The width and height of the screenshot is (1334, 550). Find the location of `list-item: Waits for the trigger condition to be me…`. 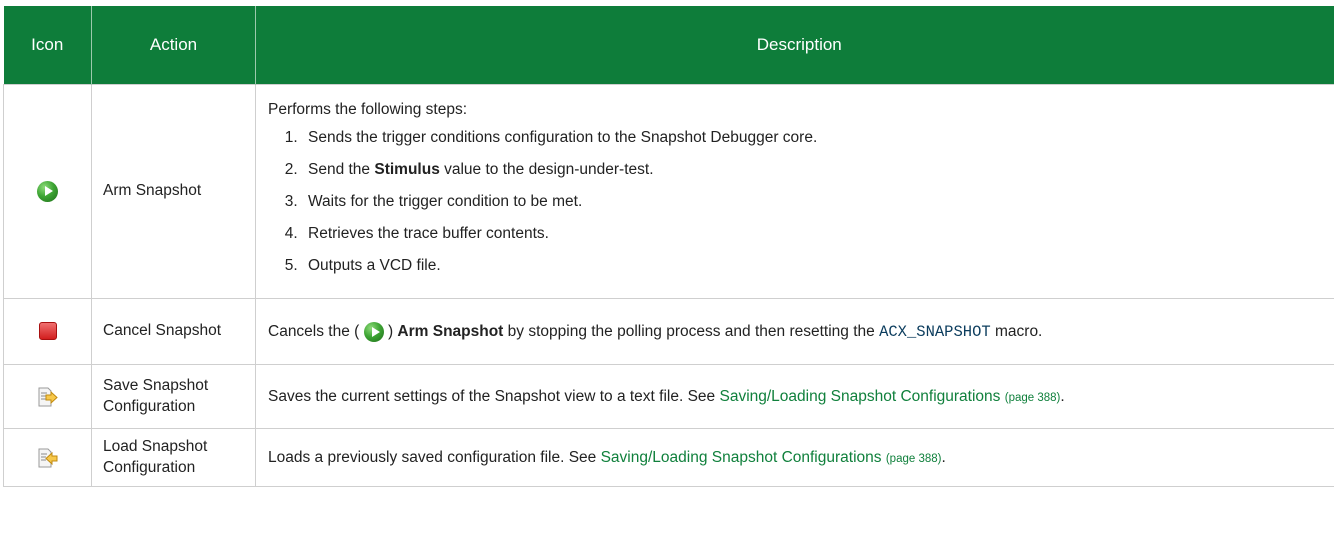

list-item: Waits for the trigger condition to be me… is located at coordinates (818, 202).